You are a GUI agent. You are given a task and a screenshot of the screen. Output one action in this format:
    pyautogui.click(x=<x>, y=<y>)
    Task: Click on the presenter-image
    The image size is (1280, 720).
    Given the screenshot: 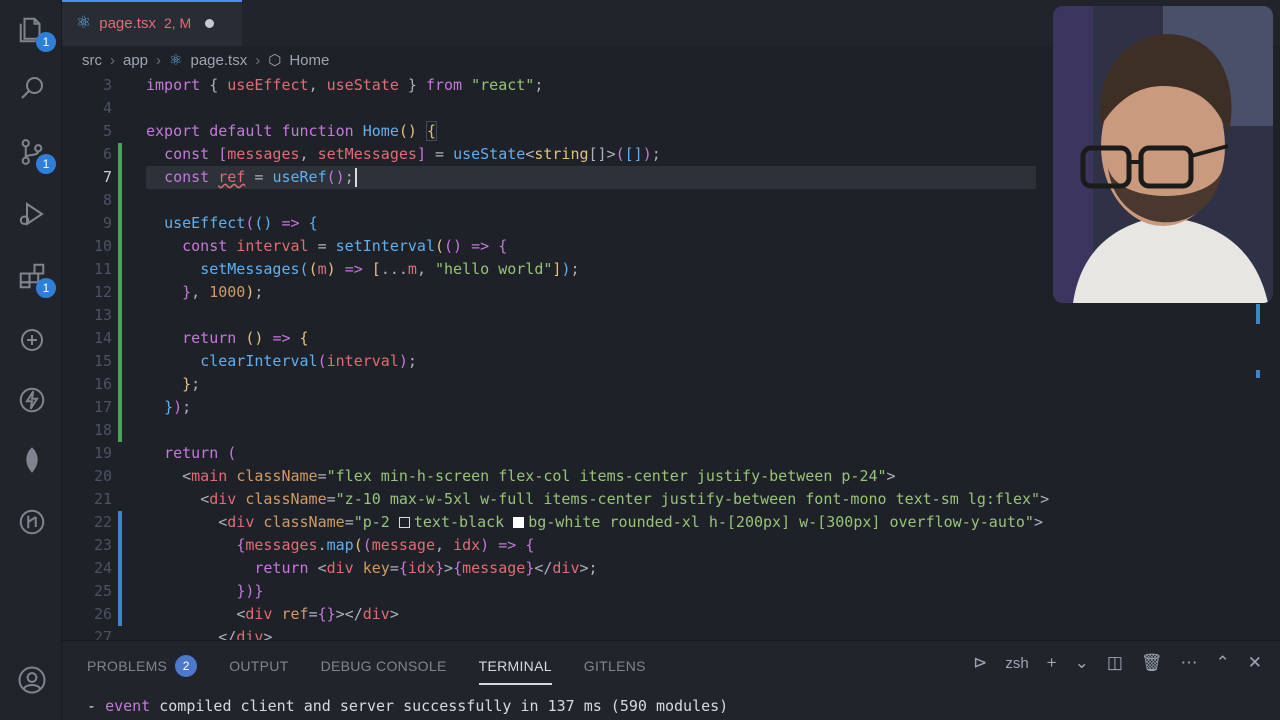 What is the action you would take?
    pyautogui.click(x=1163, y=154)
    